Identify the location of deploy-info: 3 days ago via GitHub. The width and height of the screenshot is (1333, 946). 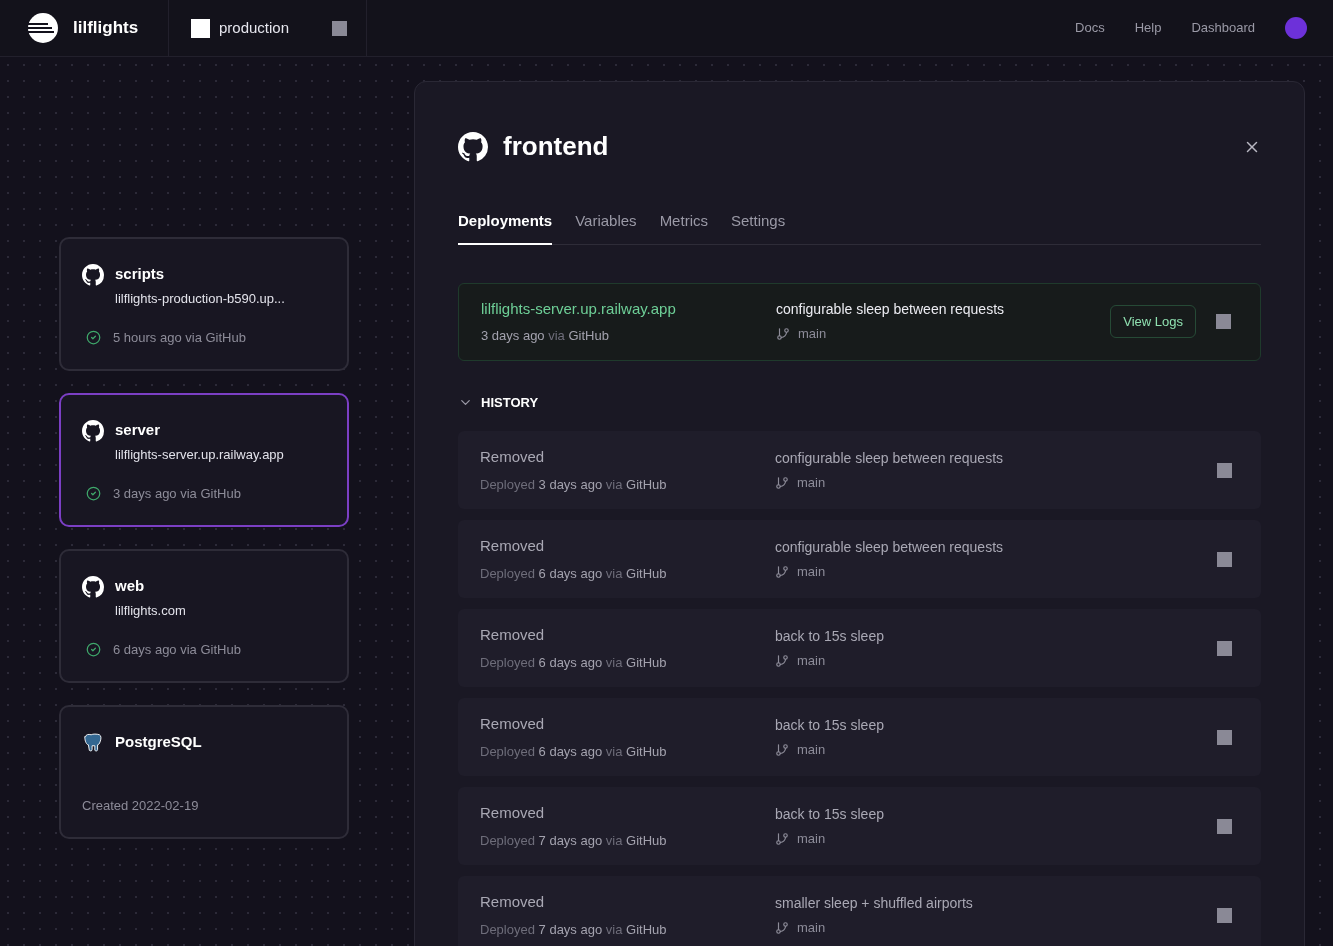
(545, 336).